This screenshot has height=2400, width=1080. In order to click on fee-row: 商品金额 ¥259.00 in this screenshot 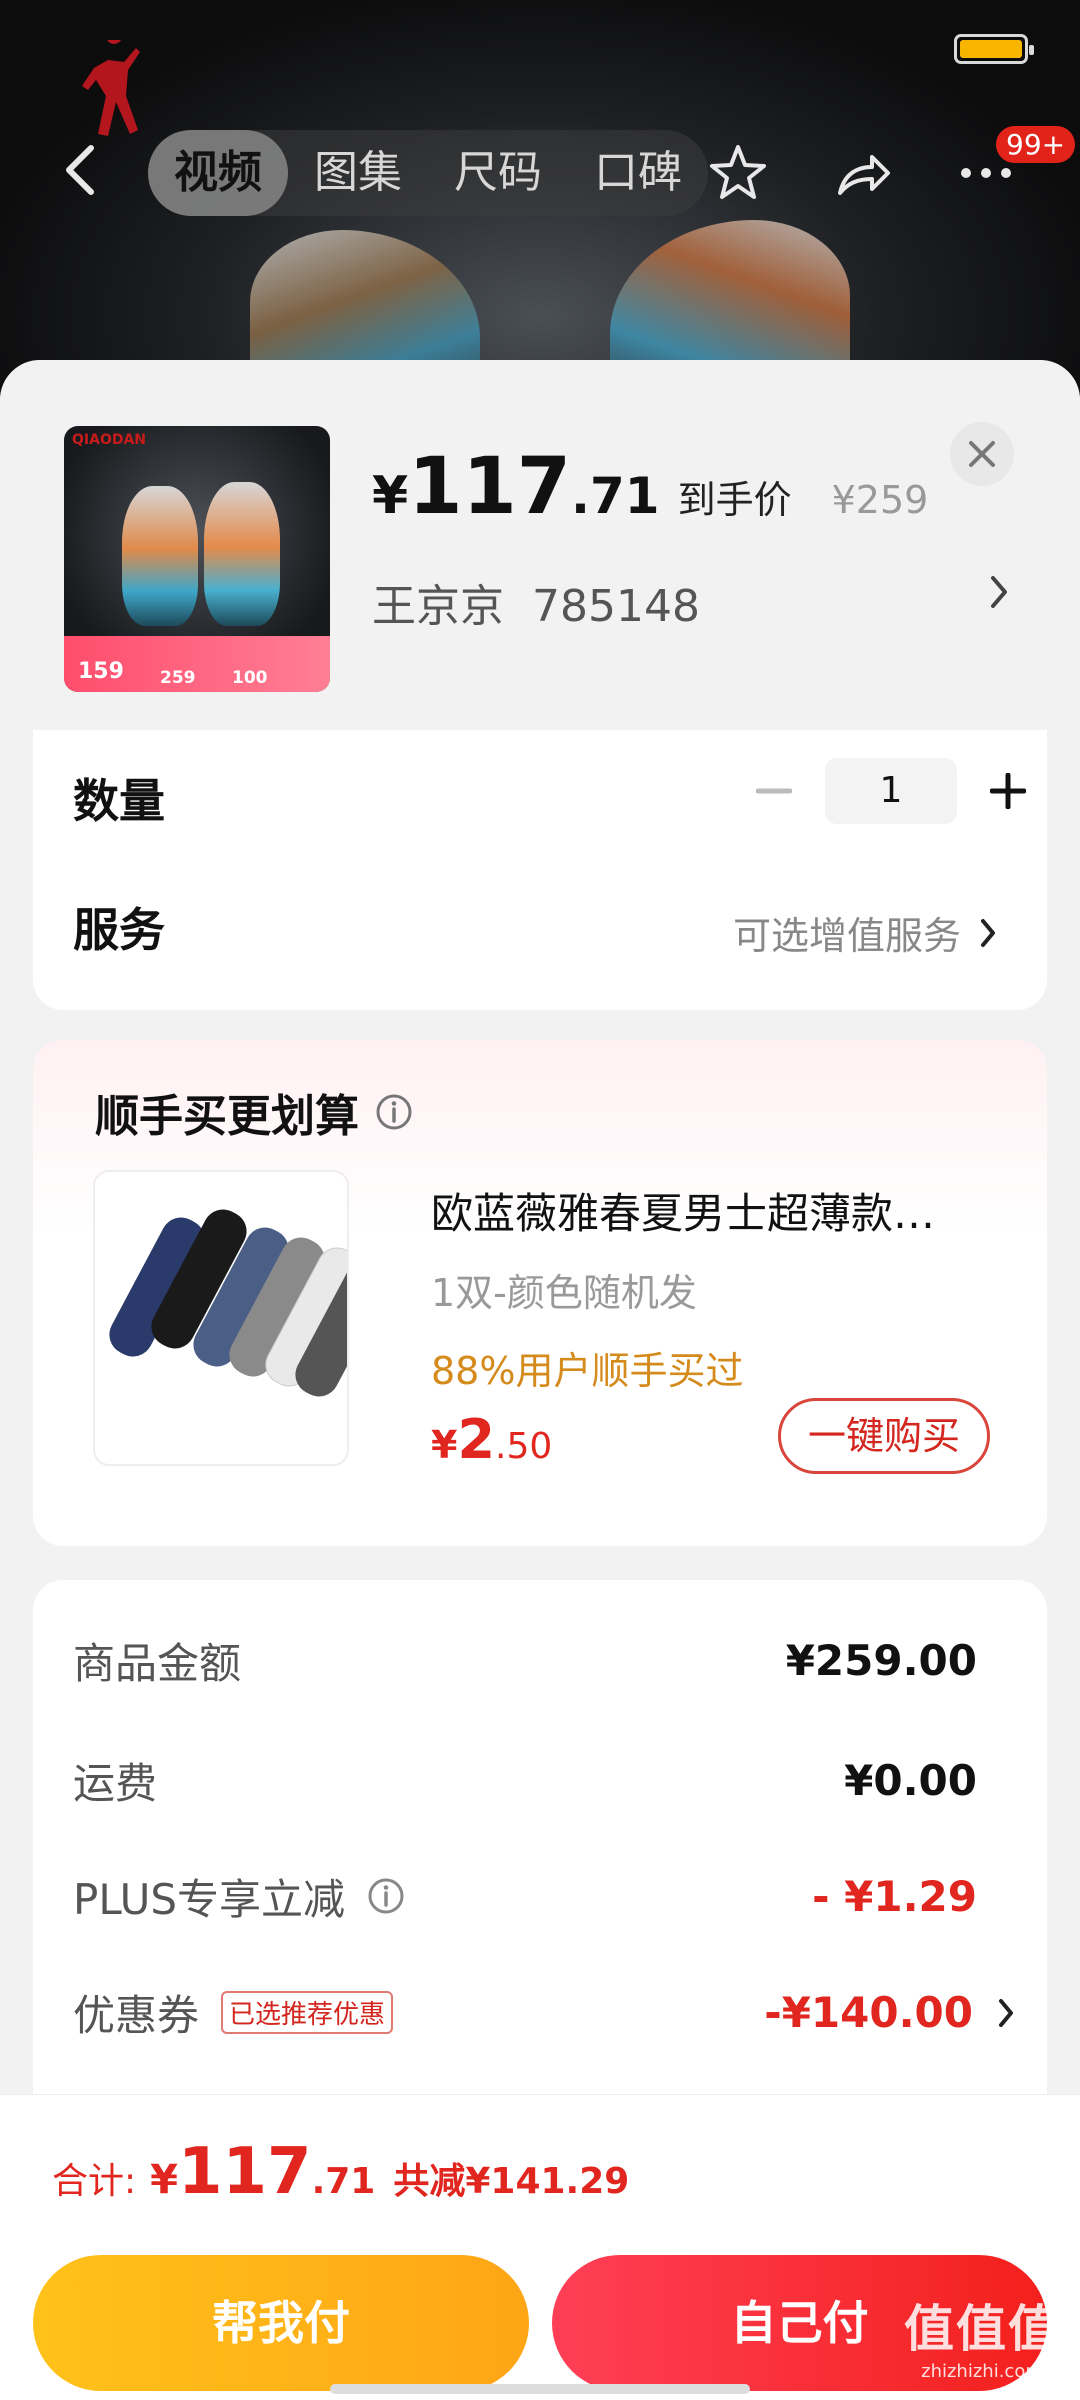, I will do `click(540, 1660)`.